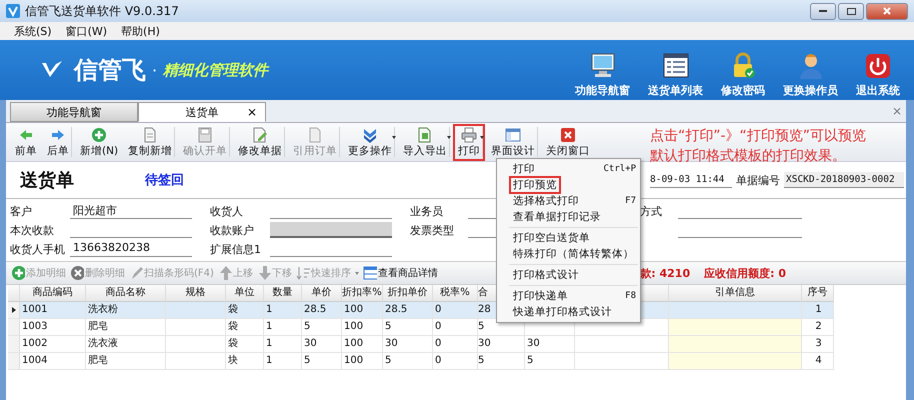 This screenshot has height=400, width=914. Describe the element at coordinates (322, 293) in the screenshot. I see `column-header: 单价` at that location.